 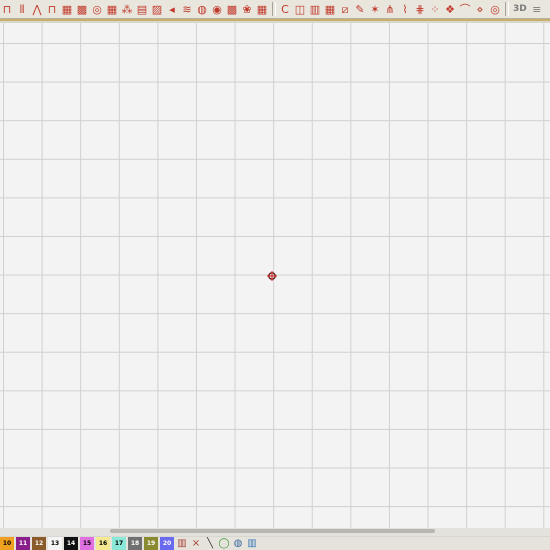 I want to click on color-swatch: 10, so click(x=7, y=543).